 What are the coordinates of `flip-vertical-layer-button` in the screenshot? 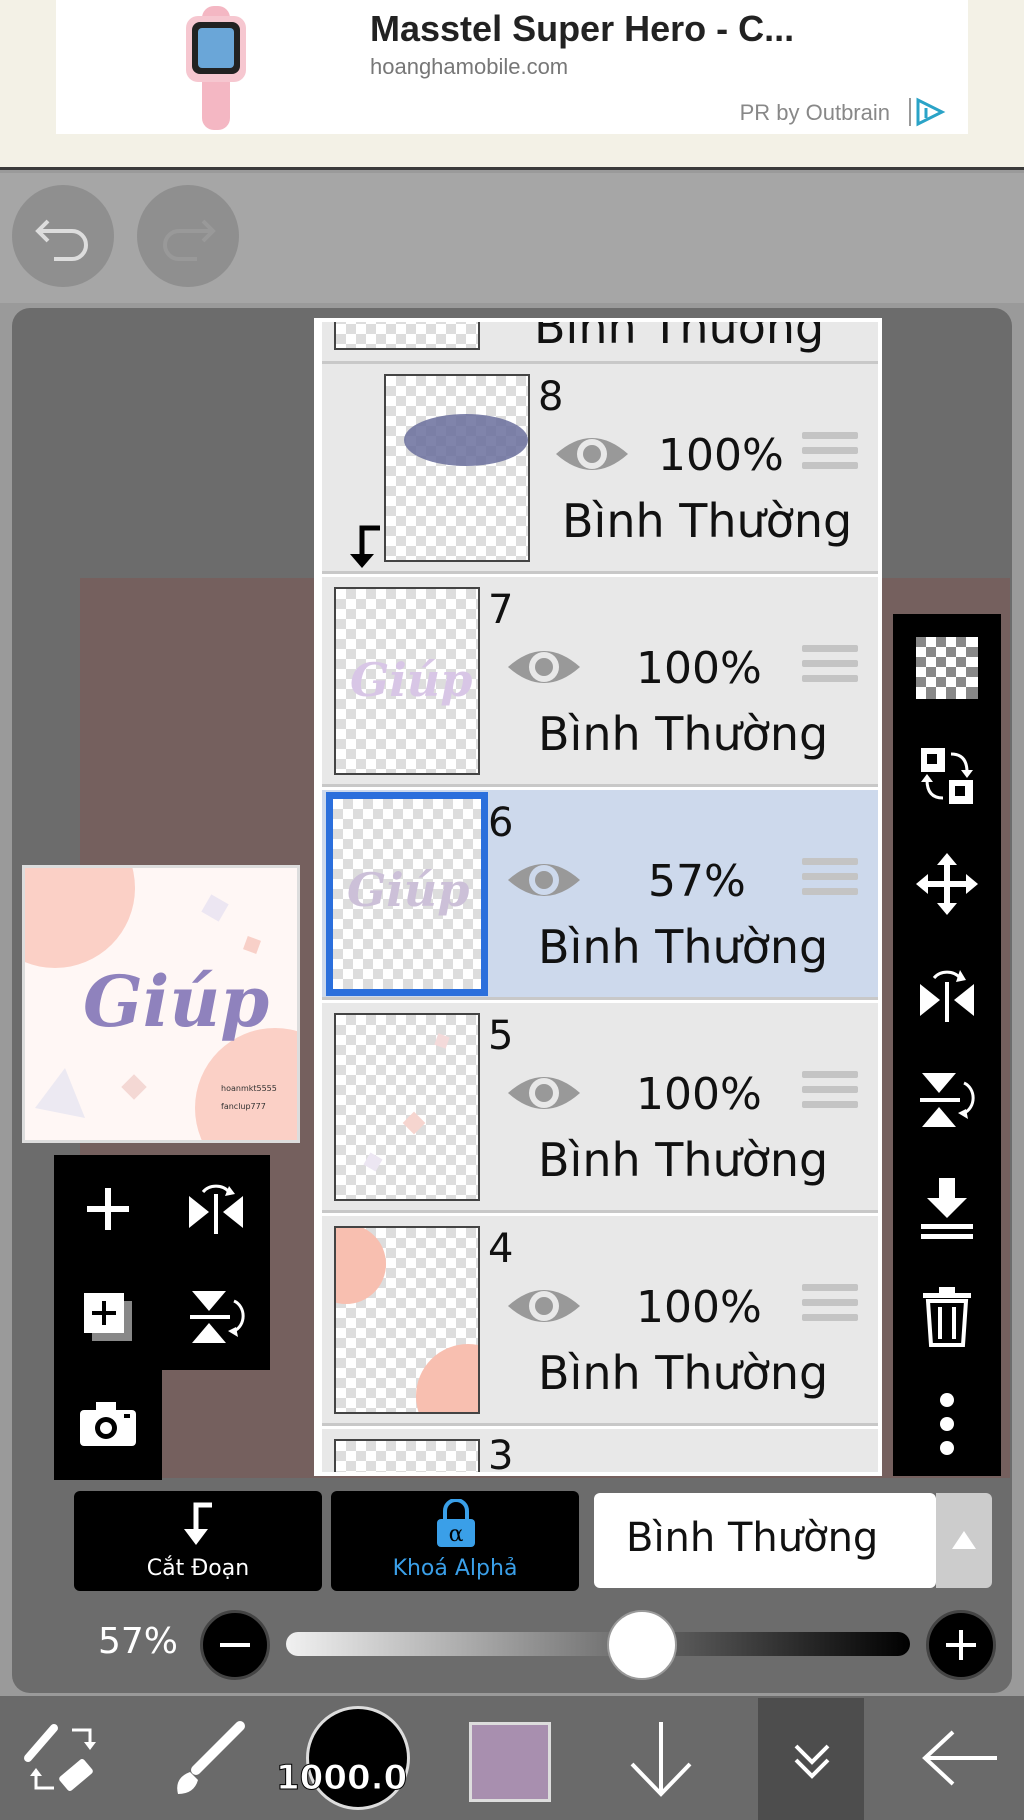 It's located at (947, 1100).